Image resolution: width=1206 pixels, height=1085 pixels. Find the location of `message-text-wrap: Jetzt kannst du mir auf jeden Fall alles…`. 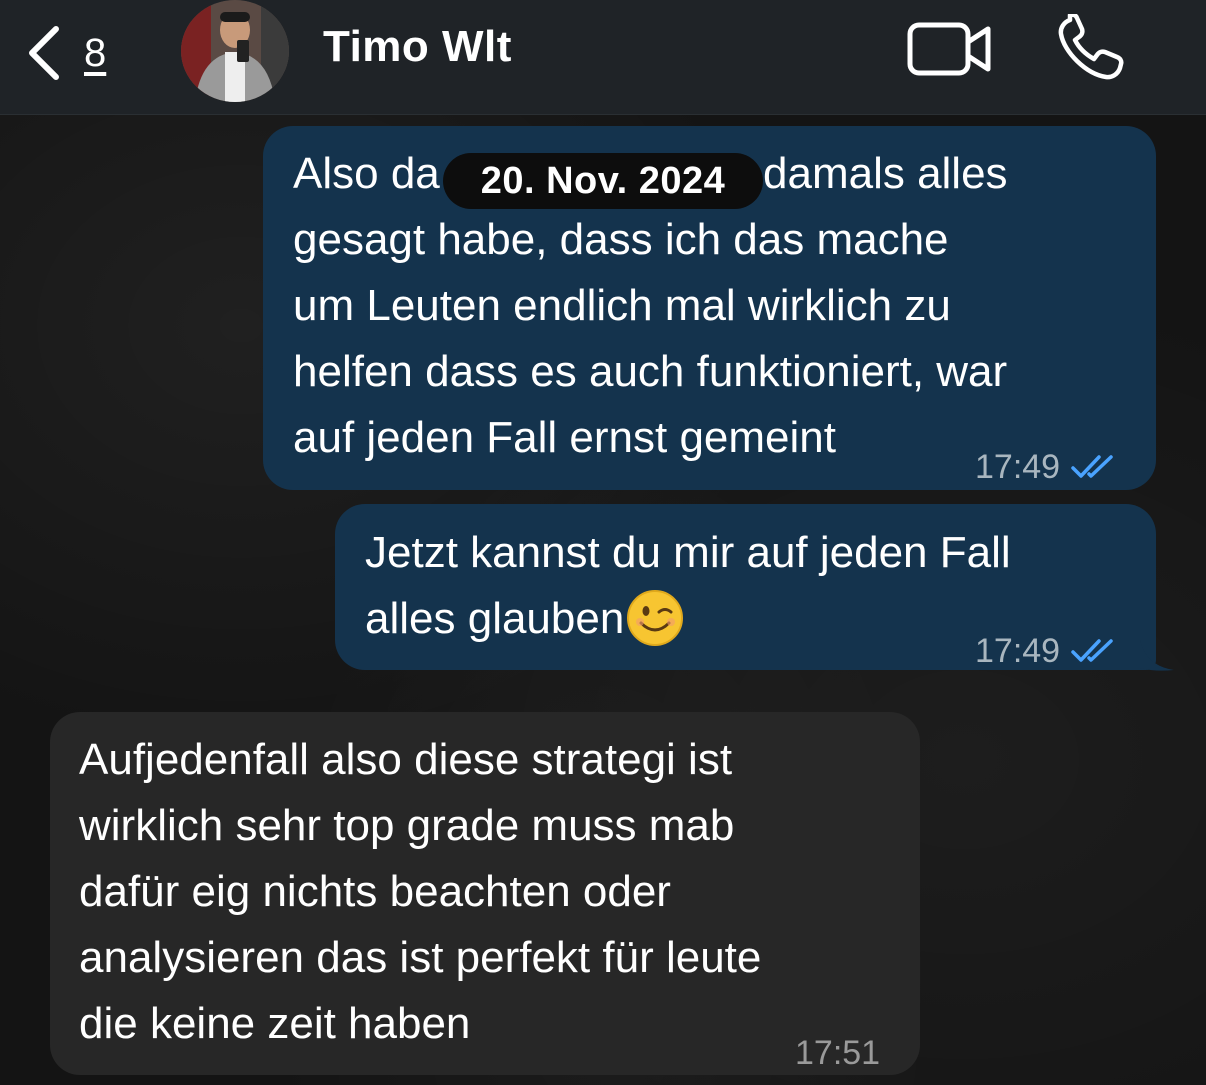

message-text-wrap: Jetzt kannst du mir auf jeden Fall alles… is located at coordinates (688, 586).